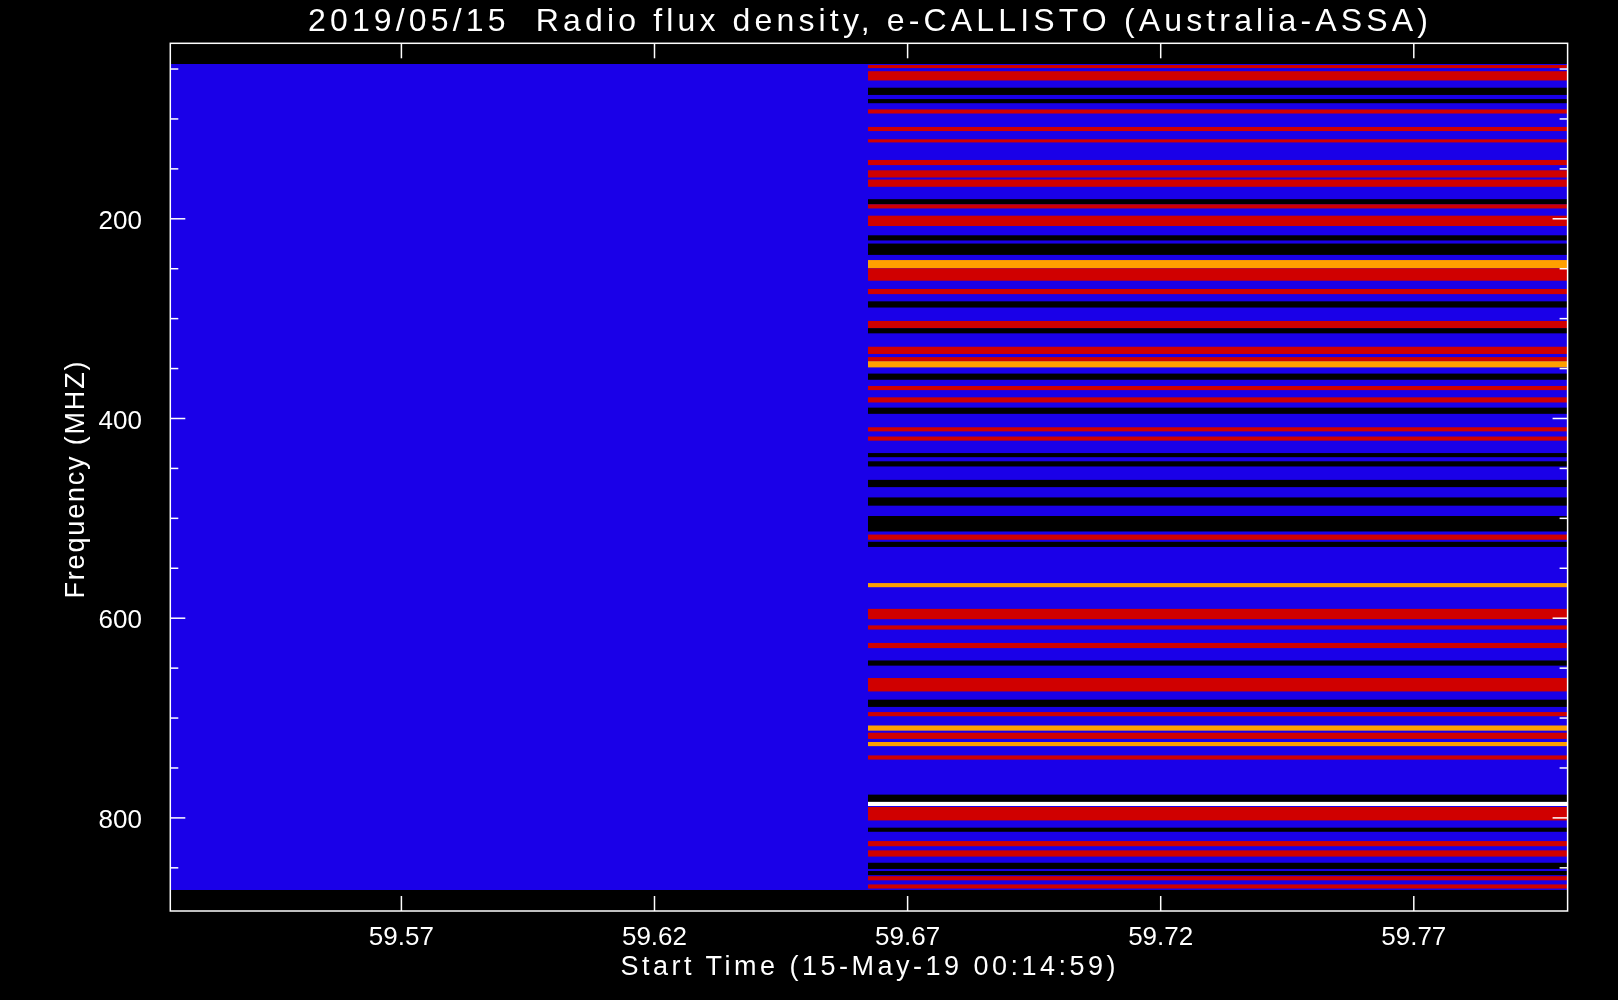 The image size is (1618, 1000). I want to click on x-axis-label: Start Time (15-May-19 00:14:59), so click(868, 966).